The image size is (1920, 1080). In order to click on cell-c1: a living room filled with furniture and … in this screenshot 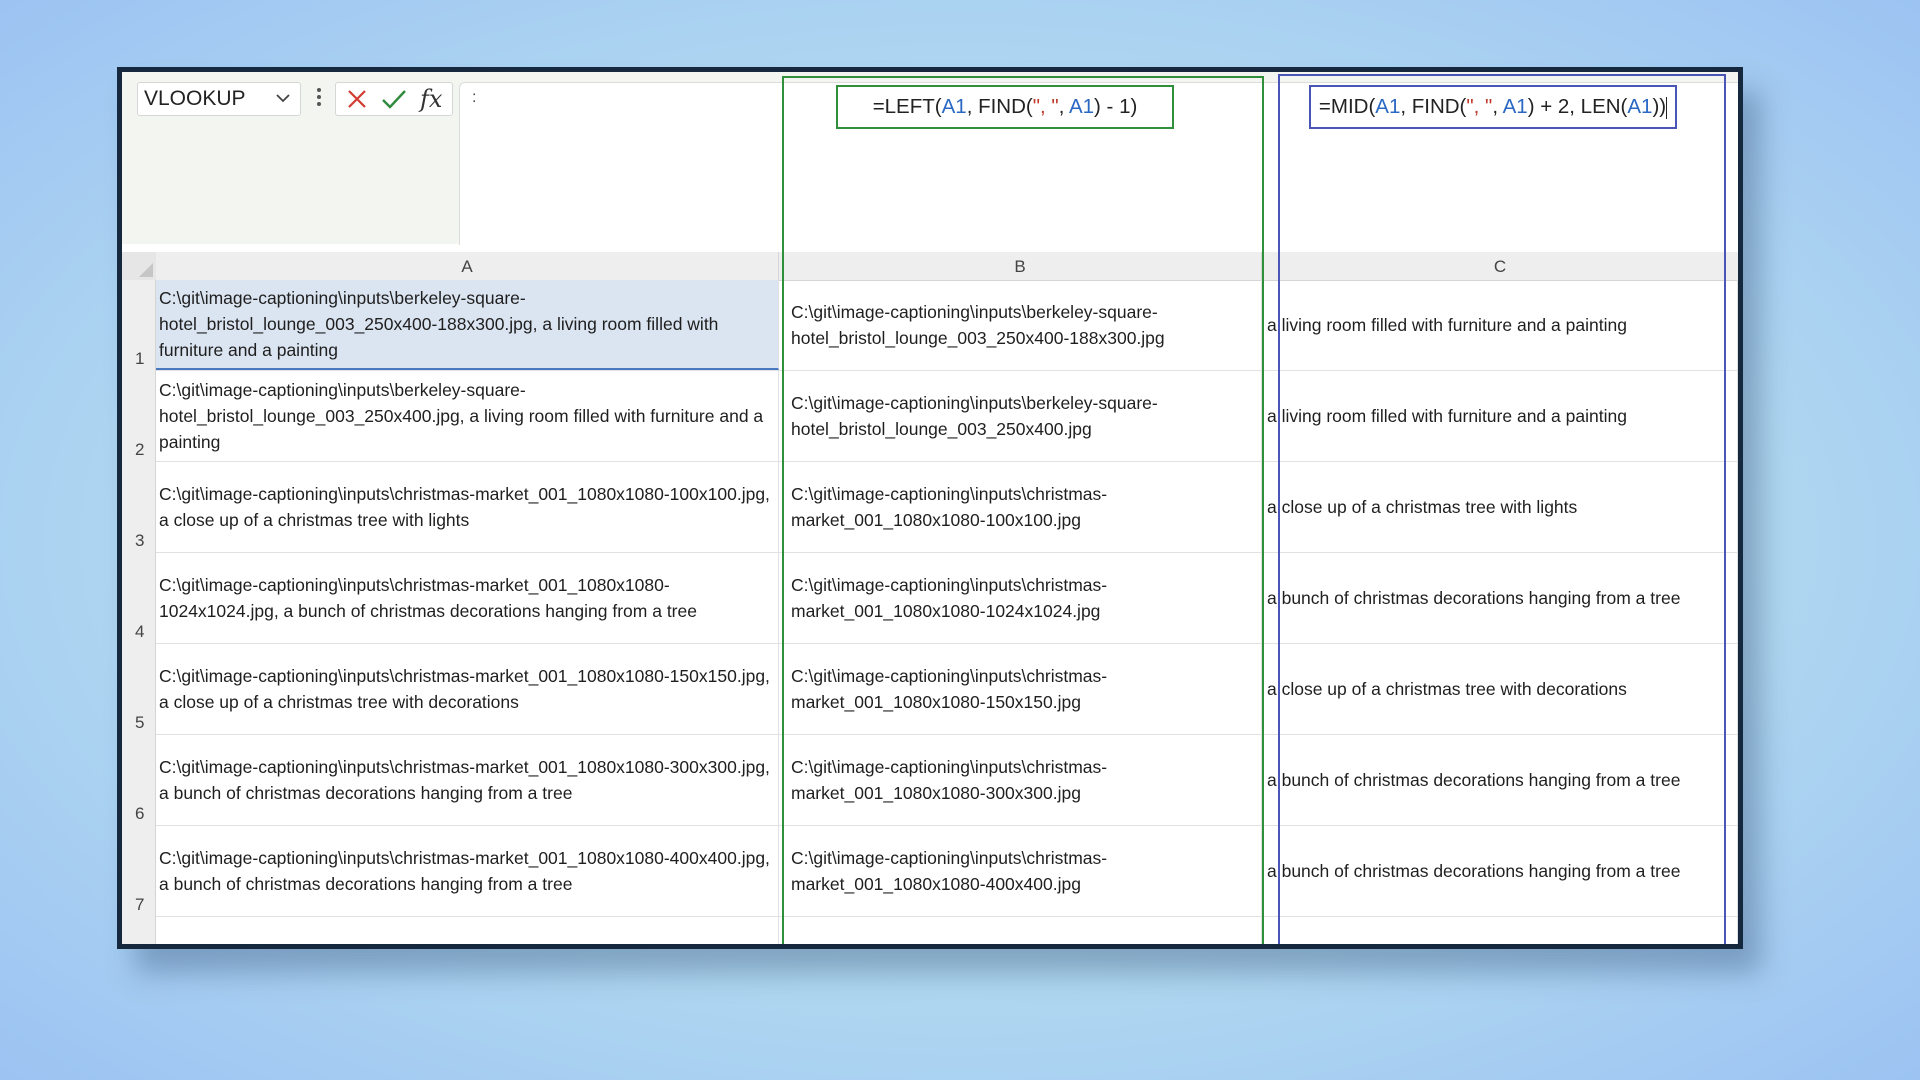, I will do `click(1500, 325)`.